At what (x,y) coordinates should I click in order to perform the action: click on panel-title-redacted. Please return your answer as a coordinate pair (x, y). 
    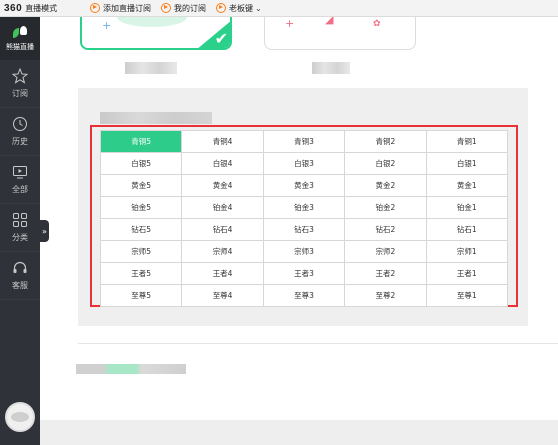
    Looking at the image, I should click on (156, 118).